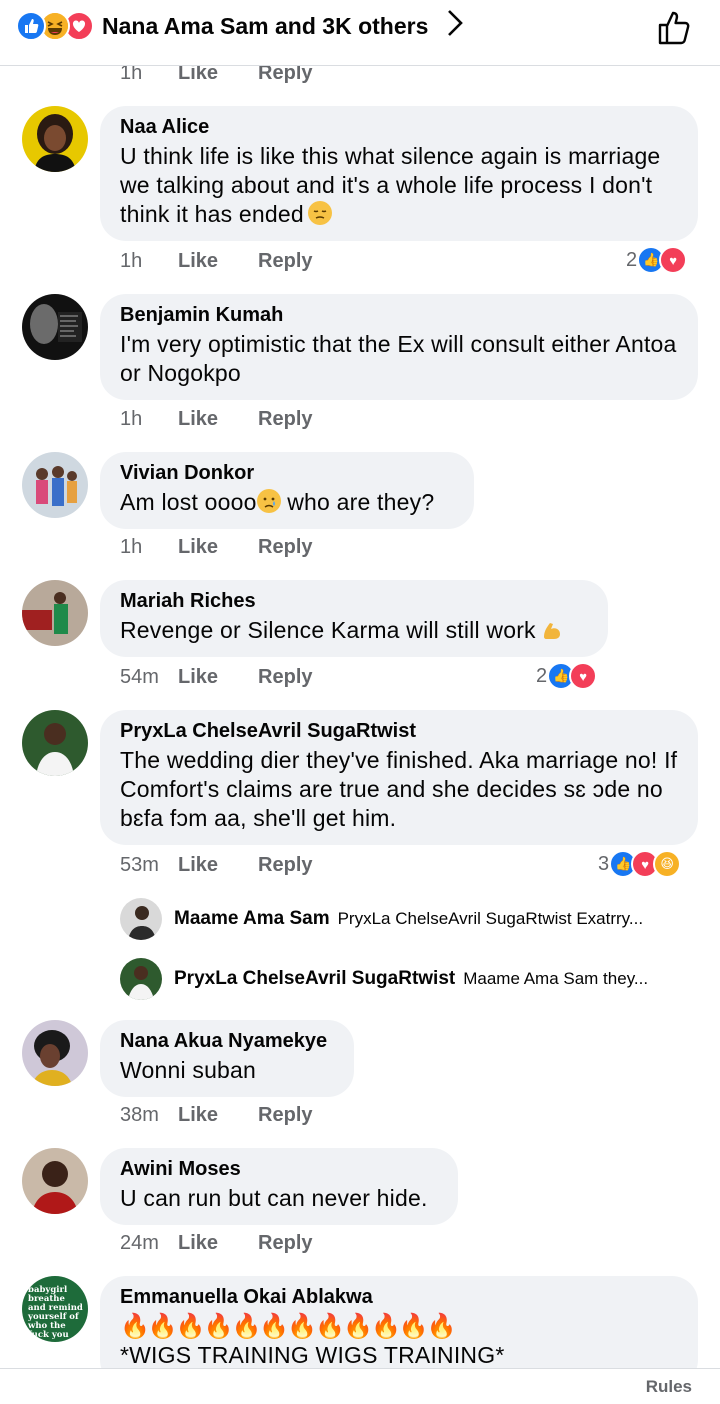  I want to click on comment-time: 24m, so click(139, 1243).